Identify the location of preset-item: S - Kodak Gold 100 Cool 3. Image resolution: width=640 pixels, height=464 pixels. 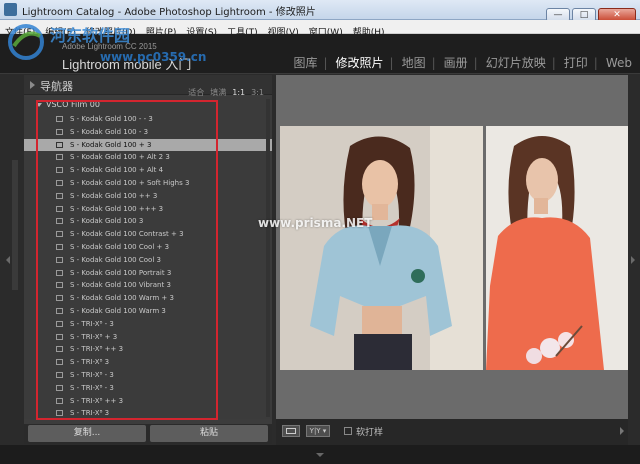
(148, 260).